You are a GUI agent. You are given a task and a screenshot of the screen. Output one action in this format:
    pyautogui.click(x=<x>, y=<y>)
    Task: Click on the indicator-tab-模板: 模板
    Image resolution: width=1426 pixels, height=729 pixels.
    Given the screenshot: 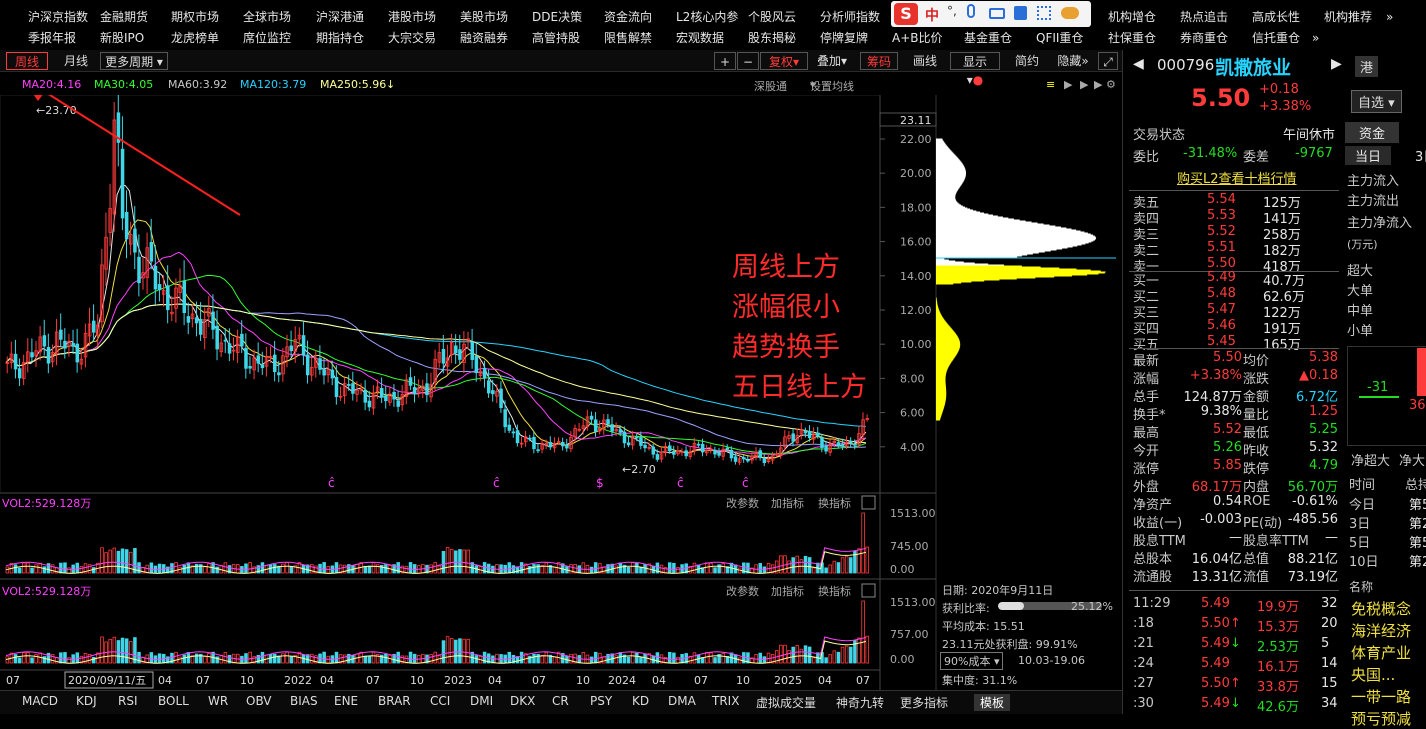 What is the action you would take?
    pyautogui.click(x=992, y=702)
    